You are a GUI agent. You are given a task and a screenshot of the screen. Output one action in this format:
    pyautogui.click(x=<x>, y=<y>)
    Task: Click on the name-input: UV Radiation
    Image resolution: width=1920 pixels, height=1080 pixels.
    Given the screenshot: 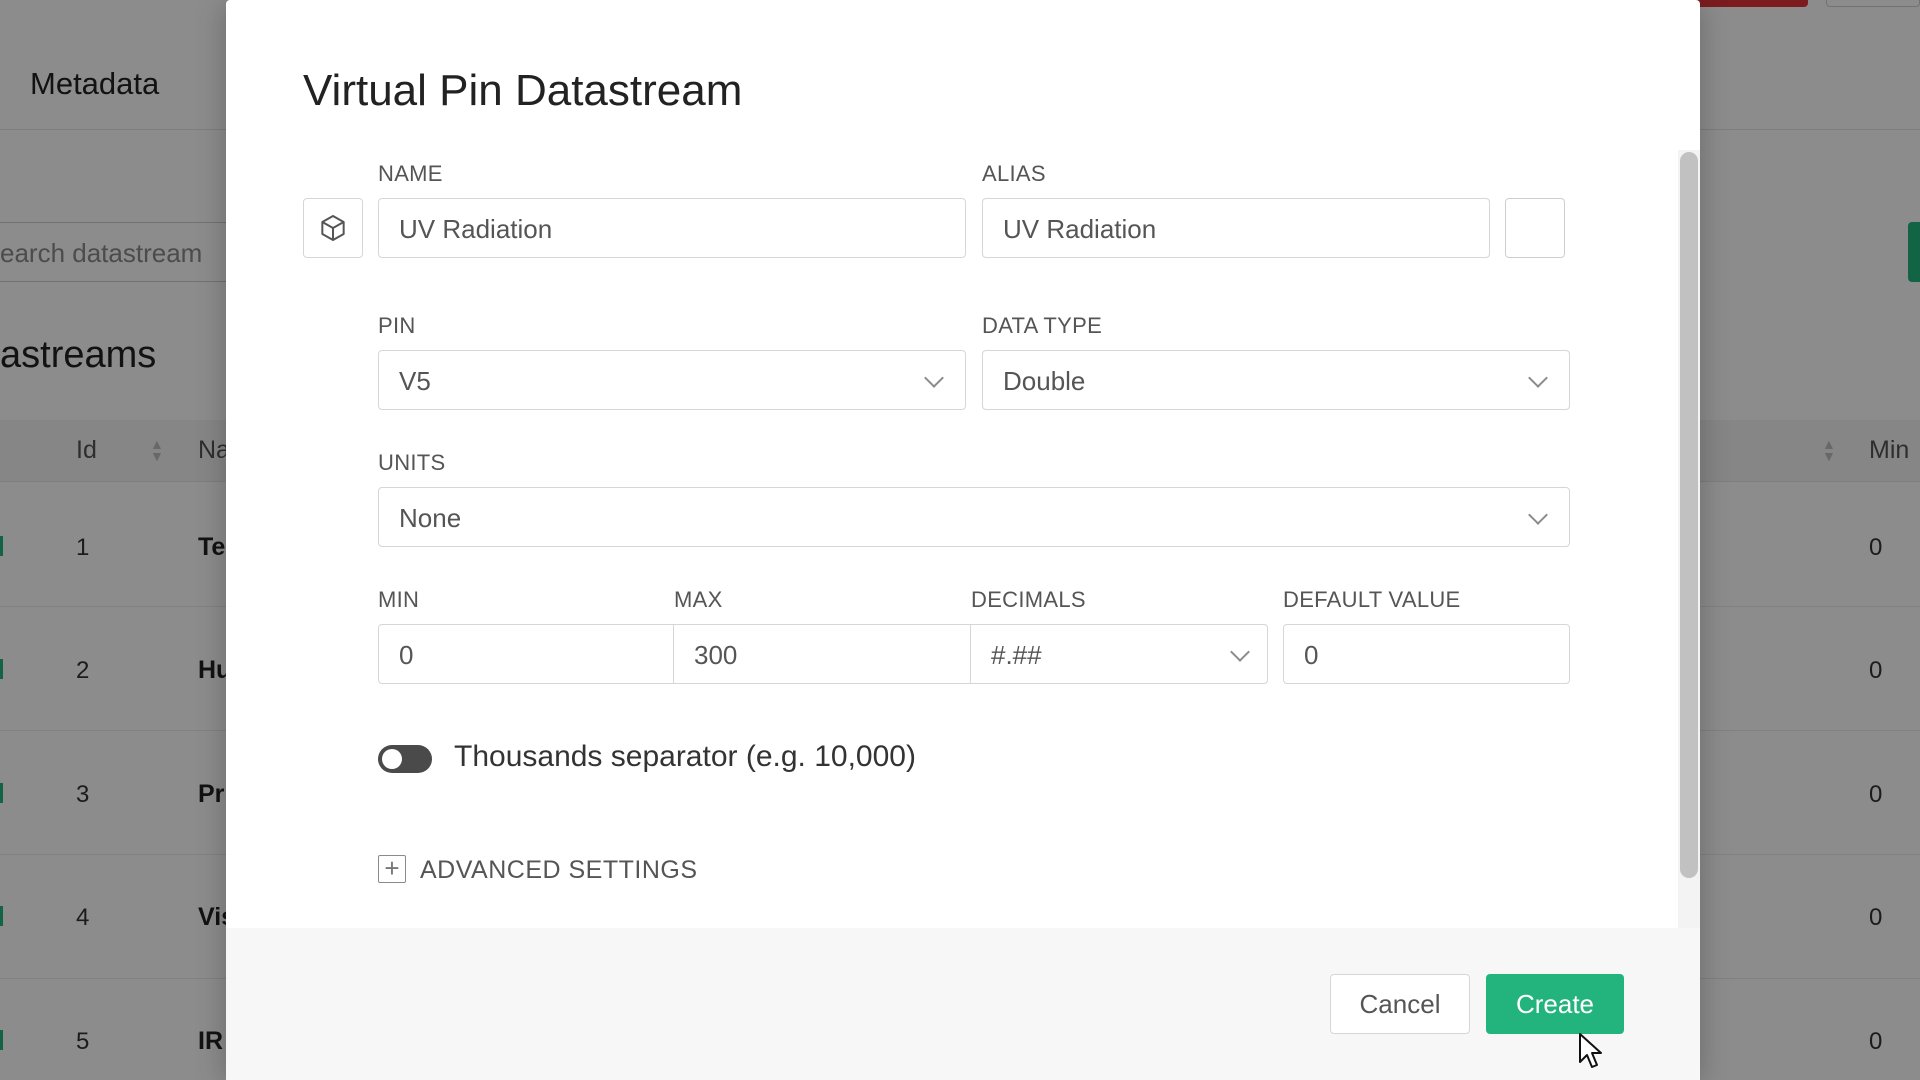 What is the action you would take?
    pyautogui.click(x=672, y=228)
    